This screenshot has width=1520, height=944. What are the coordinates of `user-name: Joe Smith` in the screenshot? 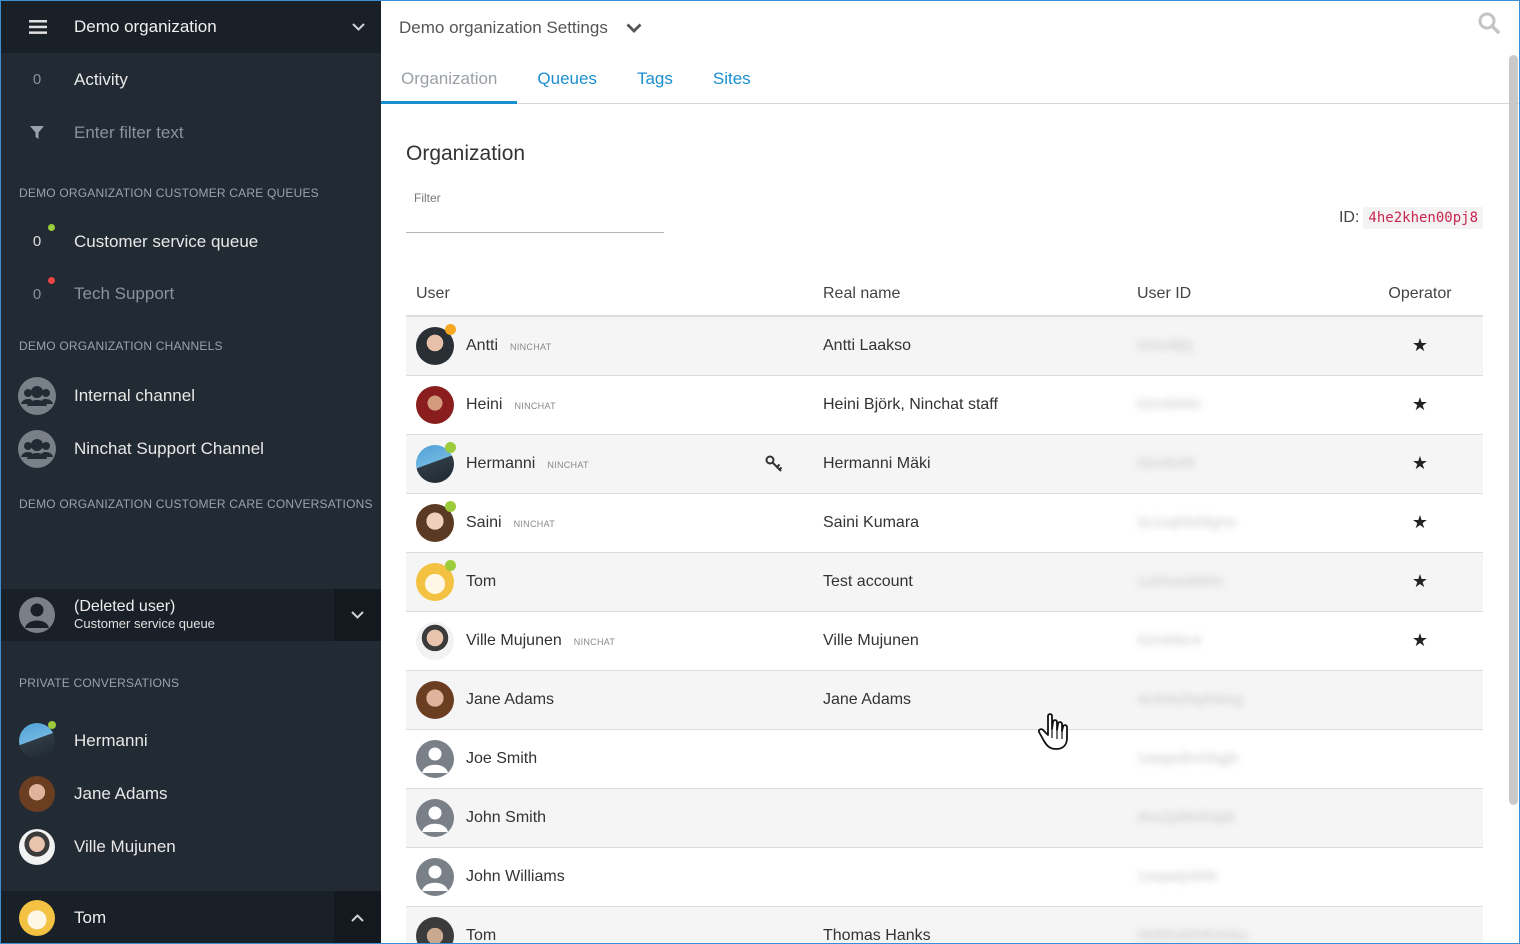 It's located at (502, 758).